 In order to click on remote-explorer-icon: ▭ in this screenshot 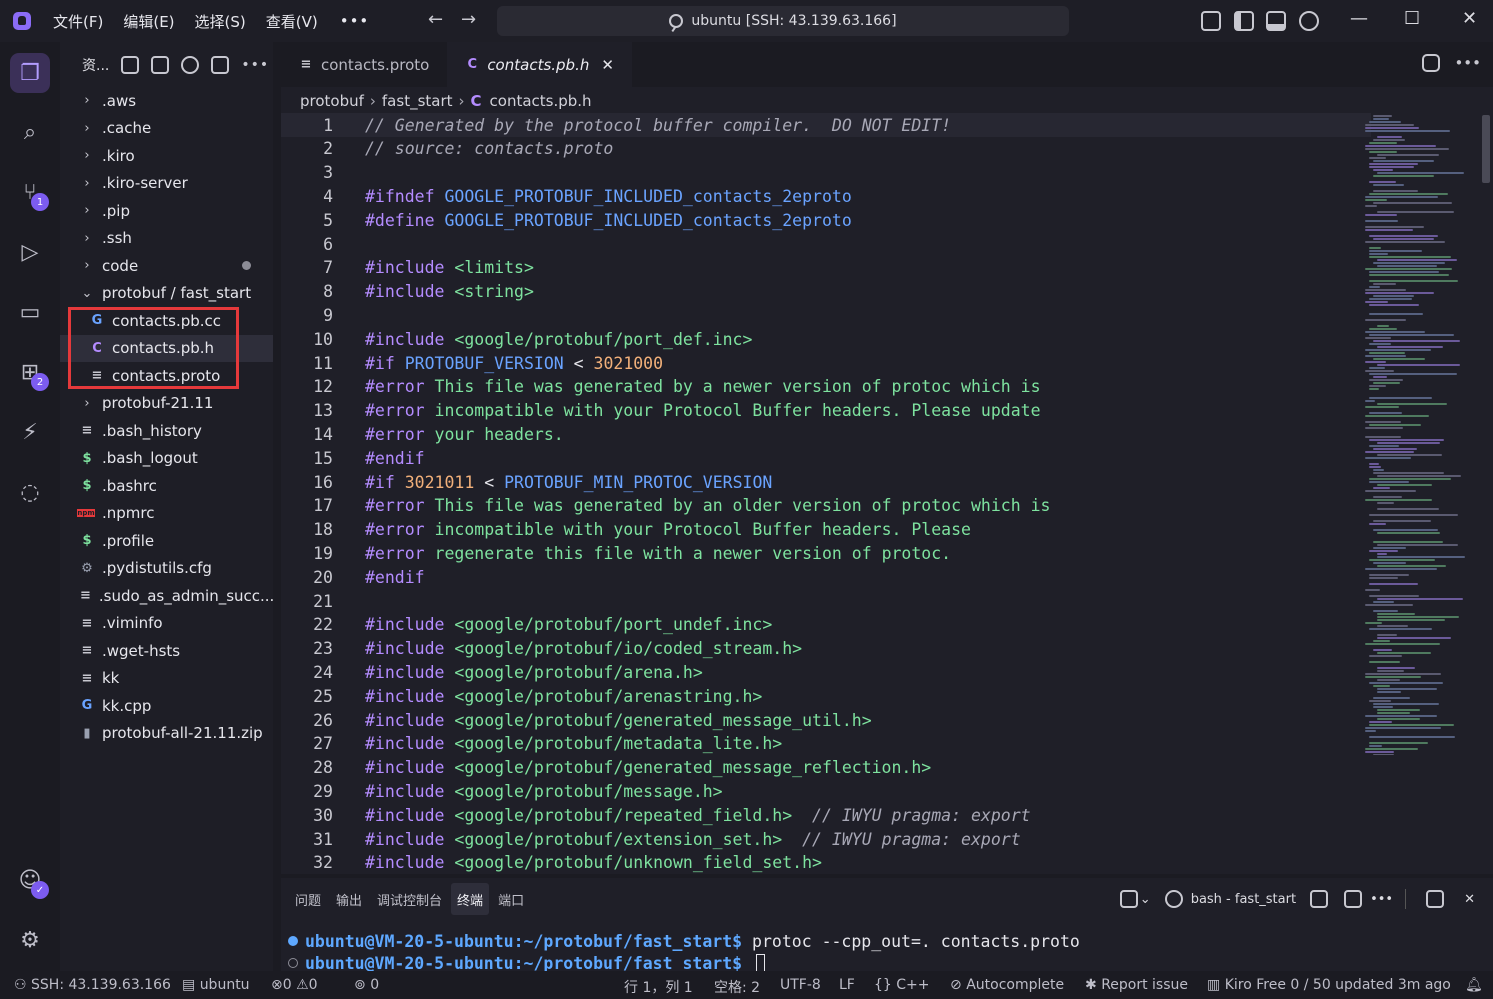, I will do `click(30, 312)`.